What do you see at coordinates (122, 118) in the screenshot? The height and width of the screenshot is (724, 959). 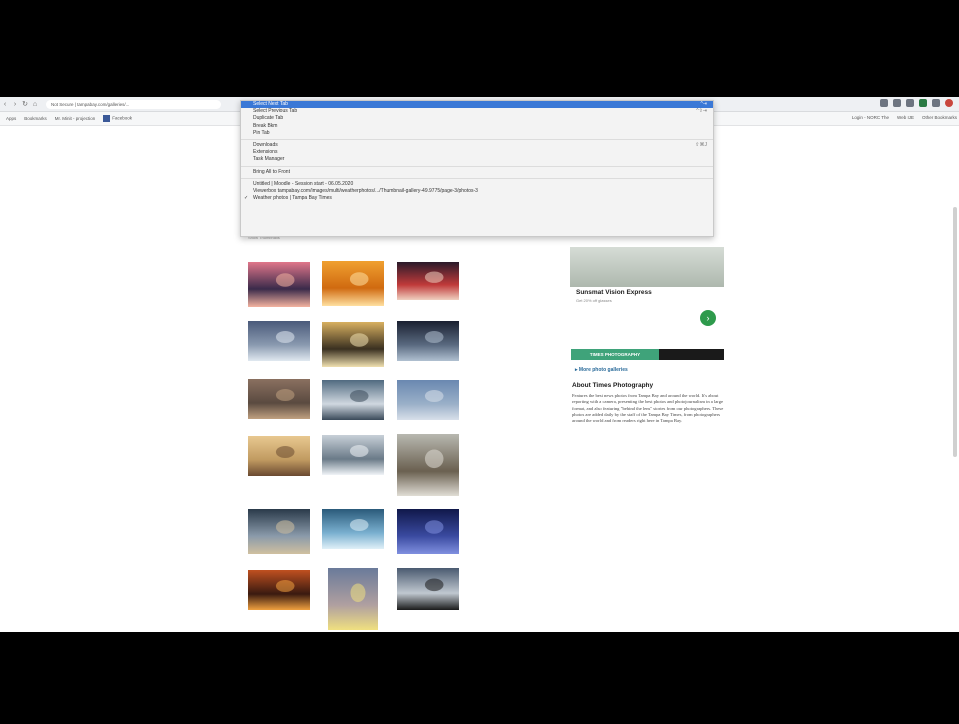 I see `bookmark-label: Facebook` at bounding box center [122, 118].